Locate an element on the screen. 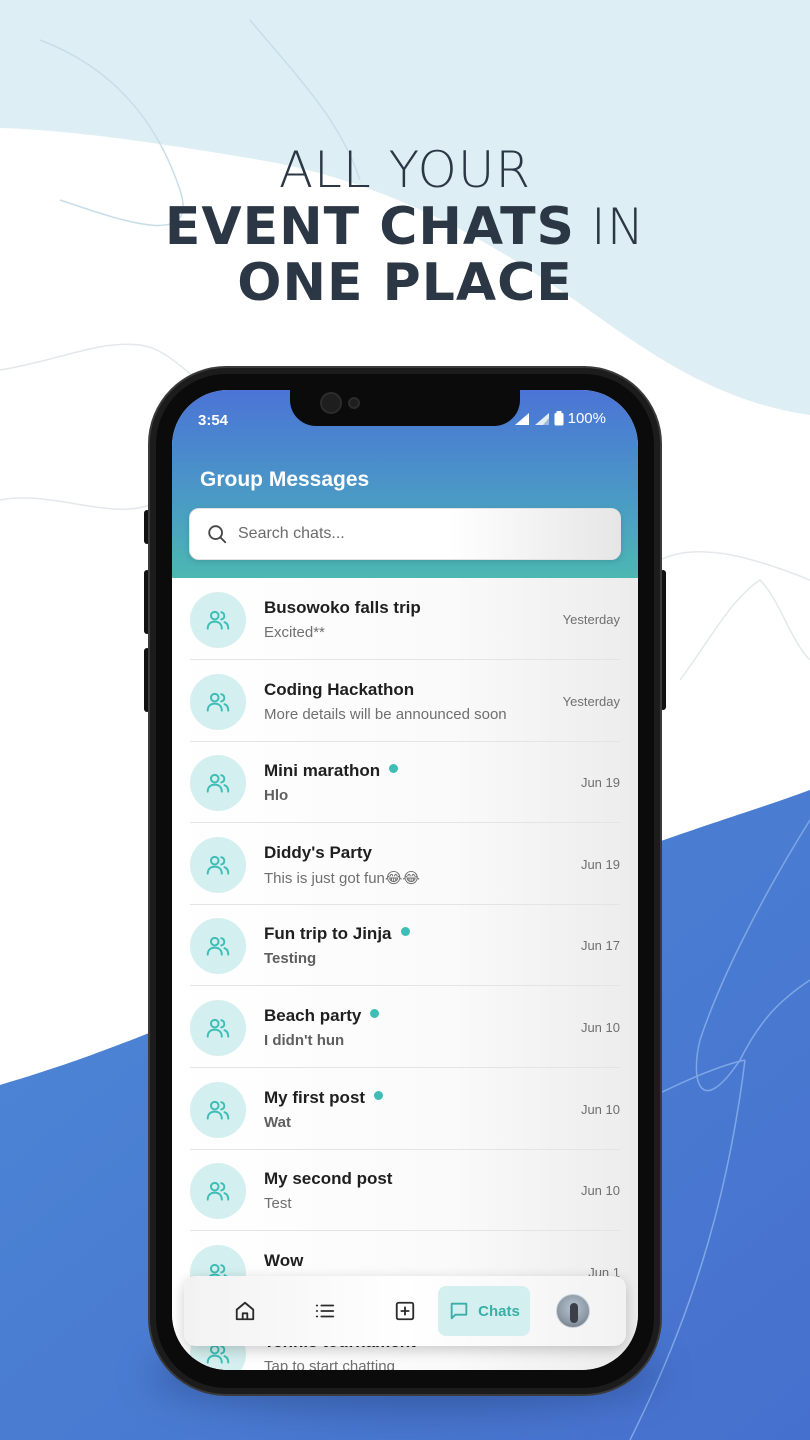  status-time: 3:54 is located at coordinates (213, 420).